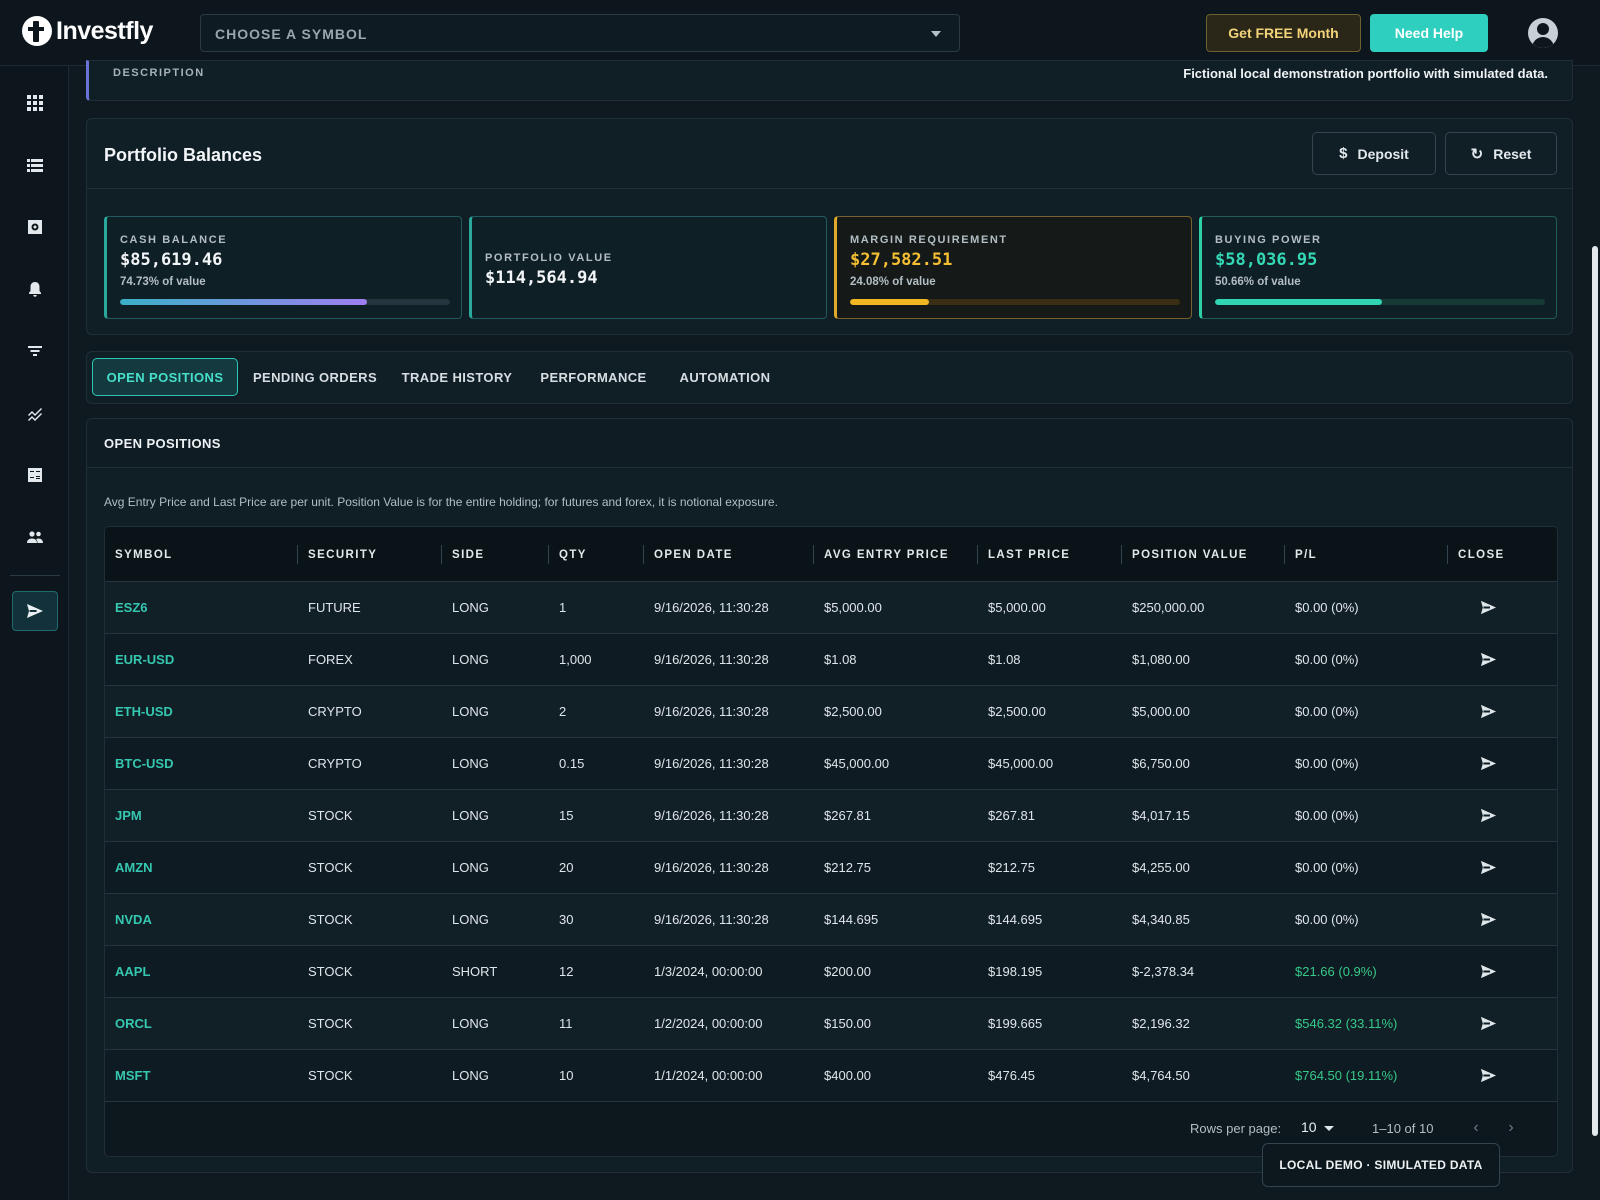  I want to click on cell-symbol: BTC-USD, so click(201, 763).